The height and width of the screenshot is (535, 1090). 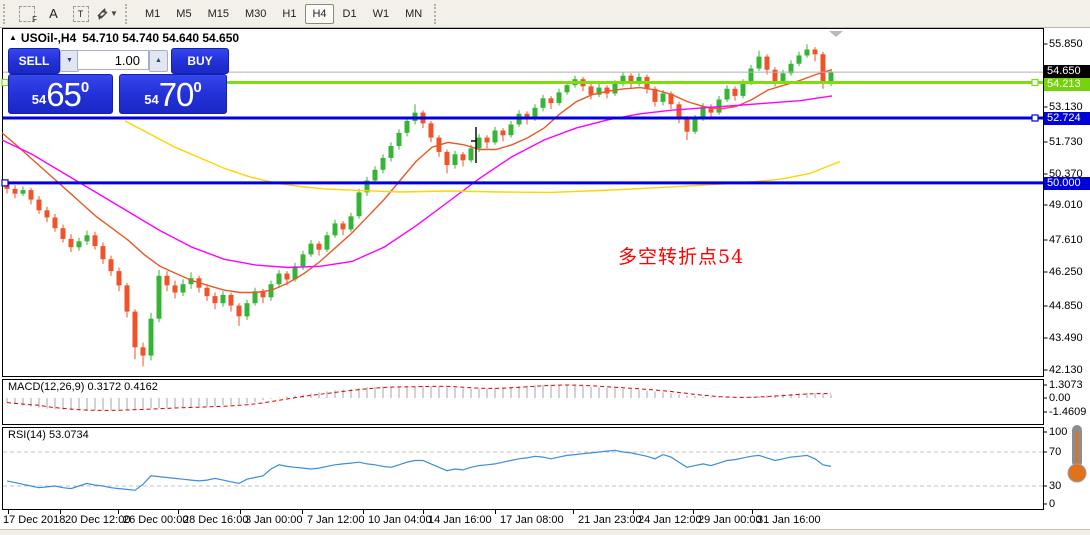 I want to click on date-label: 3 Jan 00:00, so click(x=274, y=520).